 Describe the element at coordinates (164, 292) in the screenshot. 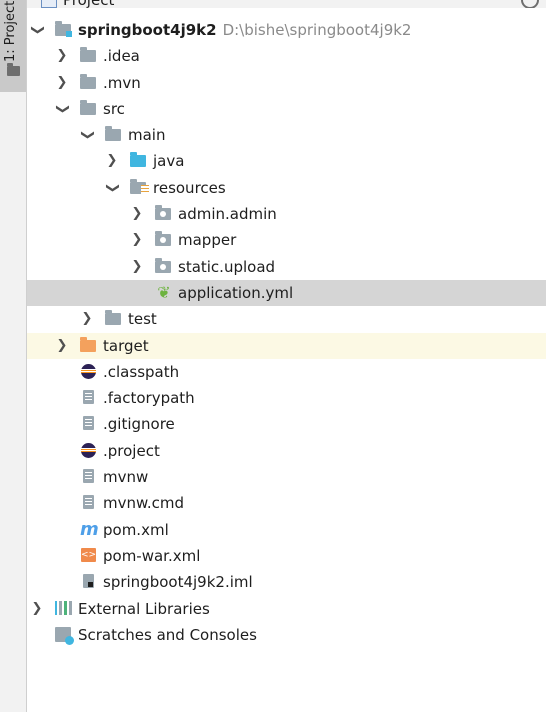

I see `spring-leaf-icon: ❦` at that location.